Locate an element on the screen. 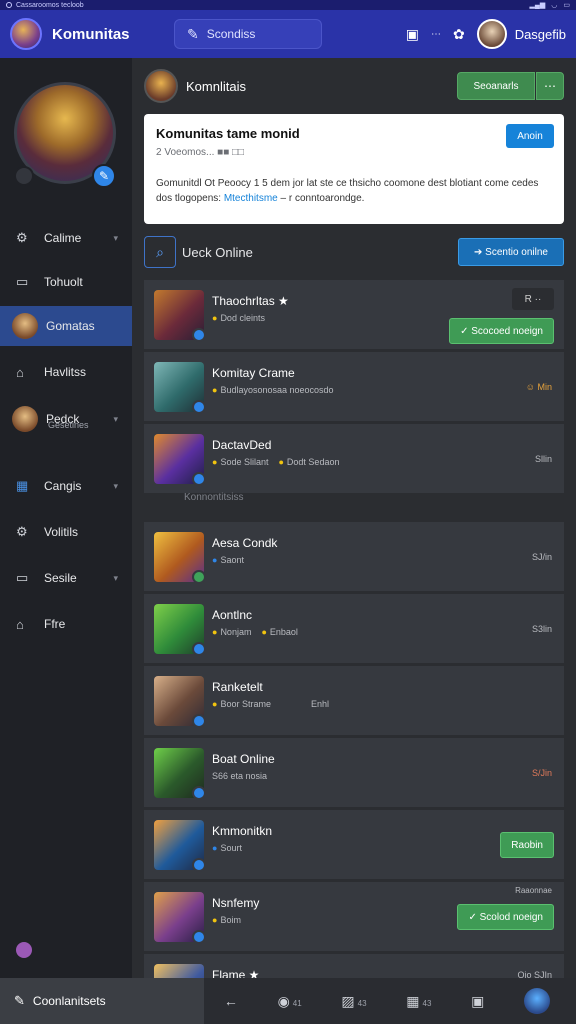 Image resolution: width=576 pixels, height=1024 pixels. section-divider: Konnontitsiss is located at coordinates (214, 497).